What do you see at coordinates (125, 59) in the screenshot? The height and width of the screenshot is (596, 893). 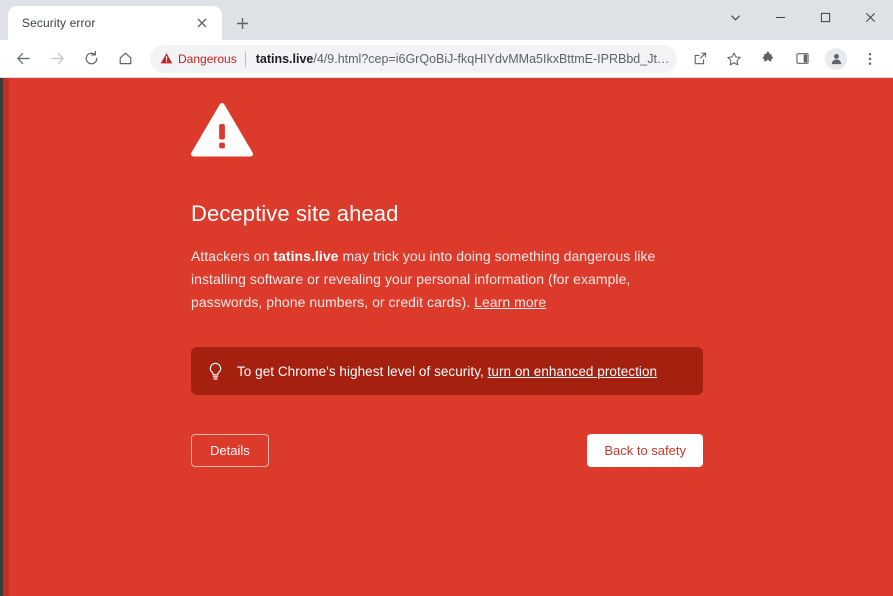 I see `home-button` at bounding box center [125, 59].